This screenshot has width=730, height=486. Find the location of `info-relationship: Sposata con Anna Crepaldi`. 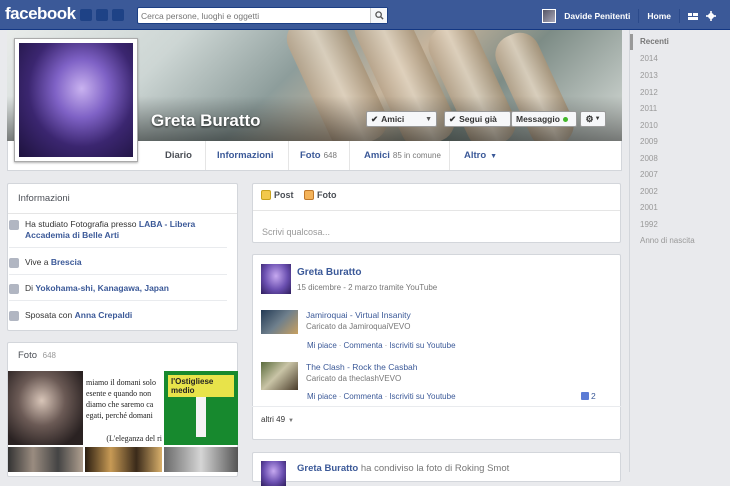

info-relationship: Sposata con Anna Crepaldi is located at coordinates (116, 315).